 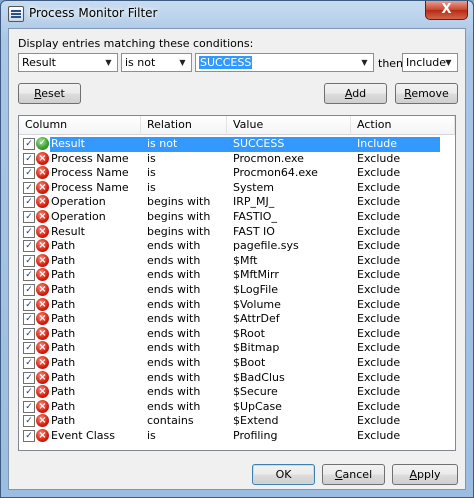 I want to click on column-header-relation: Relation, so click(x=184, y=125).